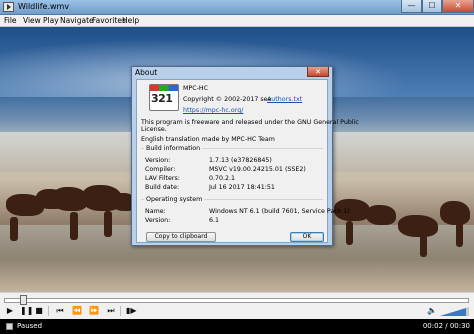  What do you see at coordinates (10, 311) in the screenshot?
I see `play-icon: ▶` at bounding box center [10, 311].